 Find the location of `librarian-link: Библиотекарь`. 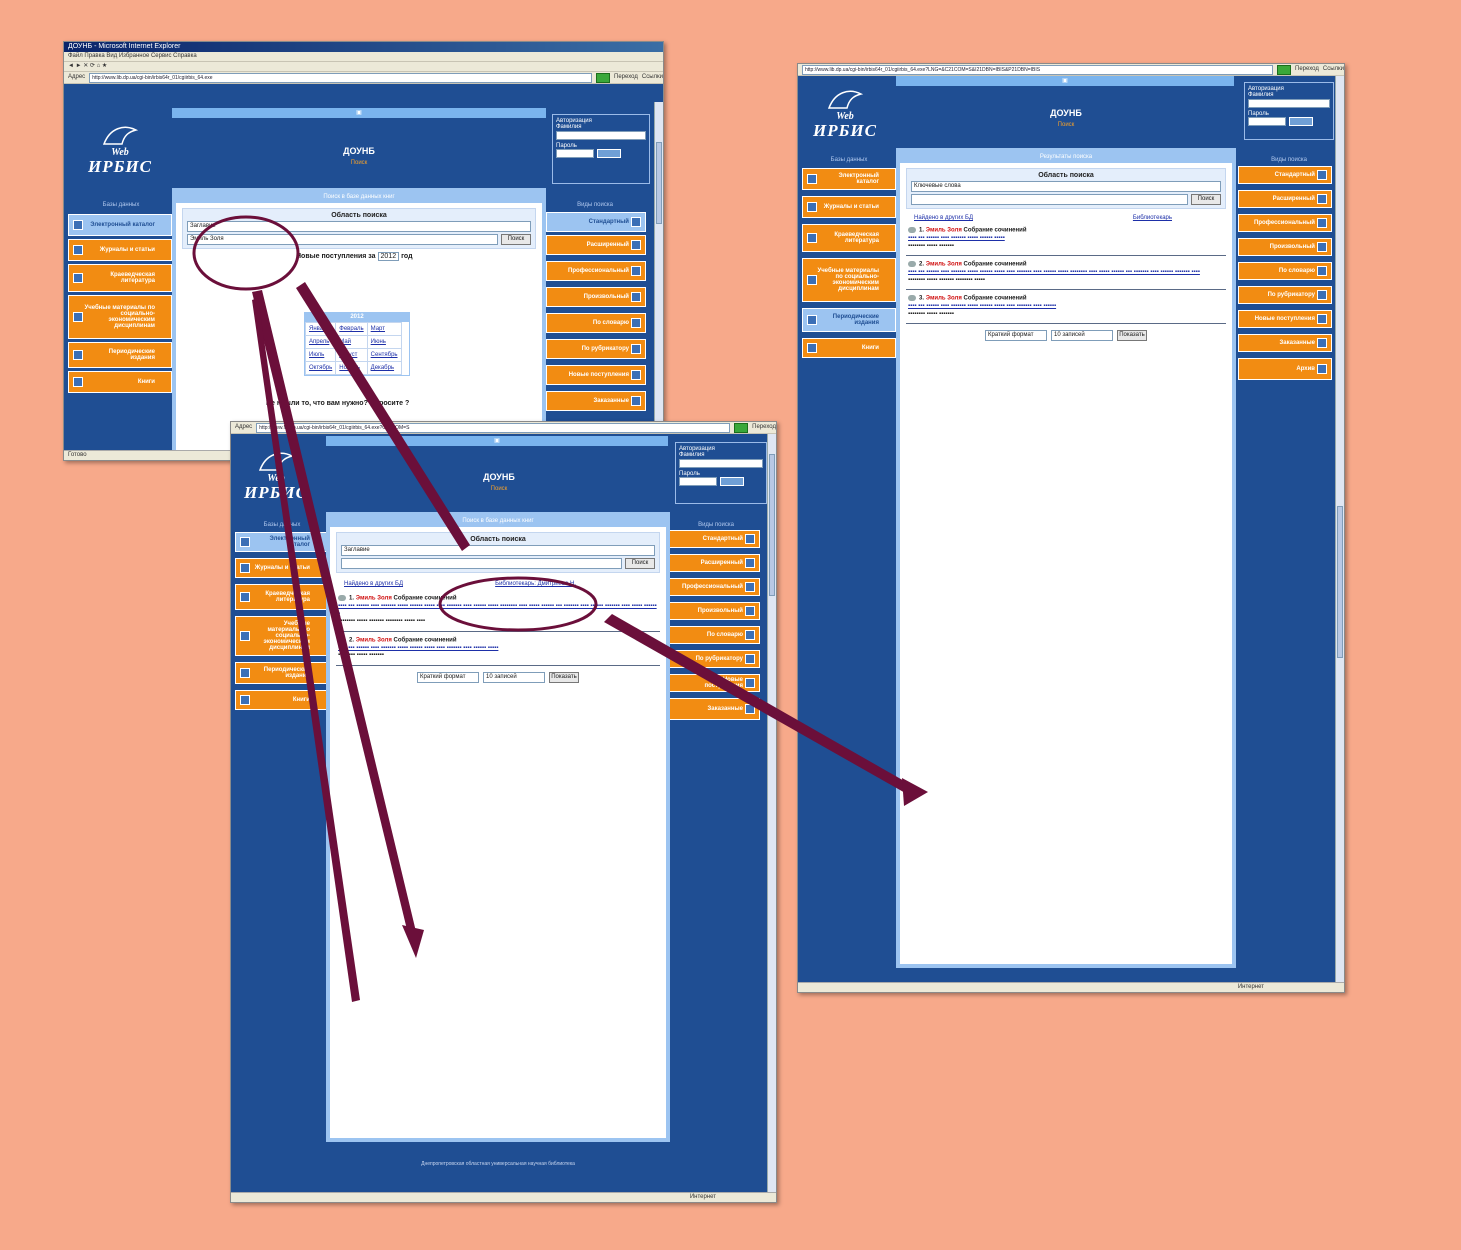

librarian-link: Библиотекарь is located at coordinates (1152, 218).